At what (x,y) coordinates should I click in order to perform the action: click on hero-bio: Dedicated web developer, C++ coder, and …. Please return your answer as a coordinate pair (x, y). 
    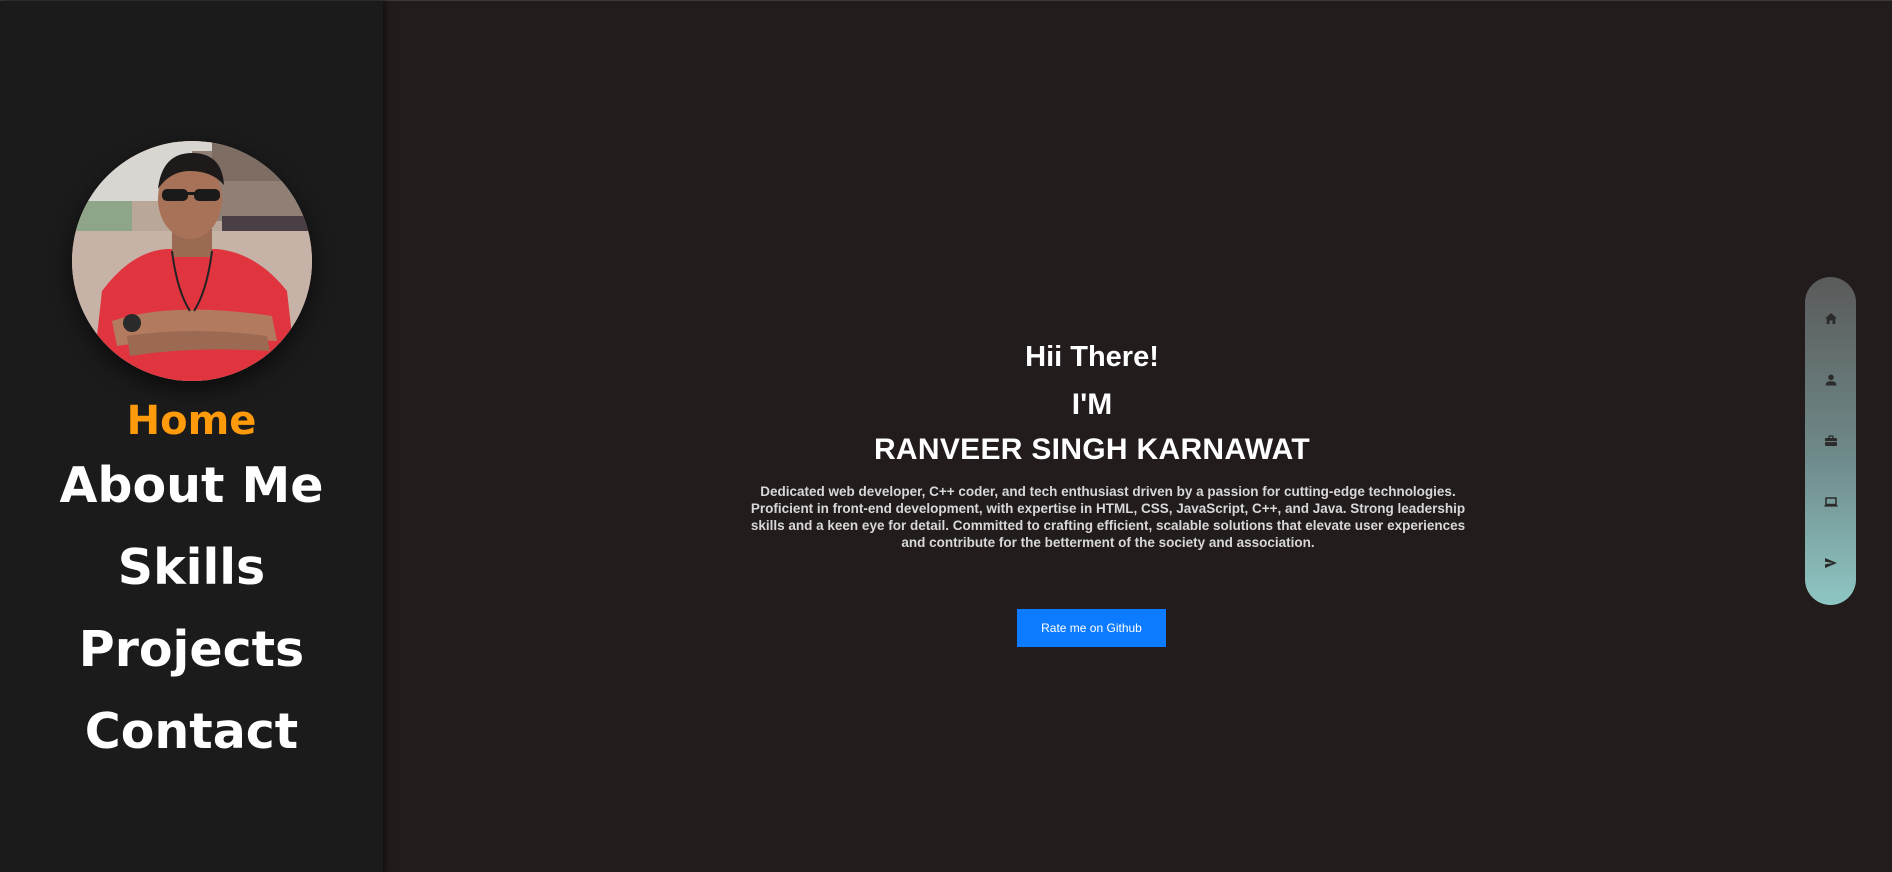
    Looking at the image, I should click on (1108, 517).